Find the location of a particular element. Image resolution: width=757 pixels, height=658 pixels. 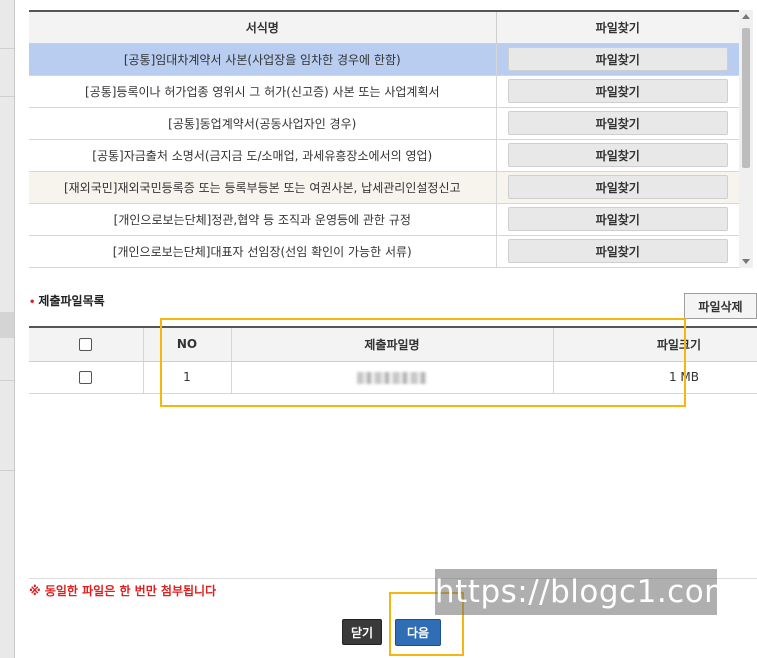

scroll-down-icon is located at coordinates (746, 261).